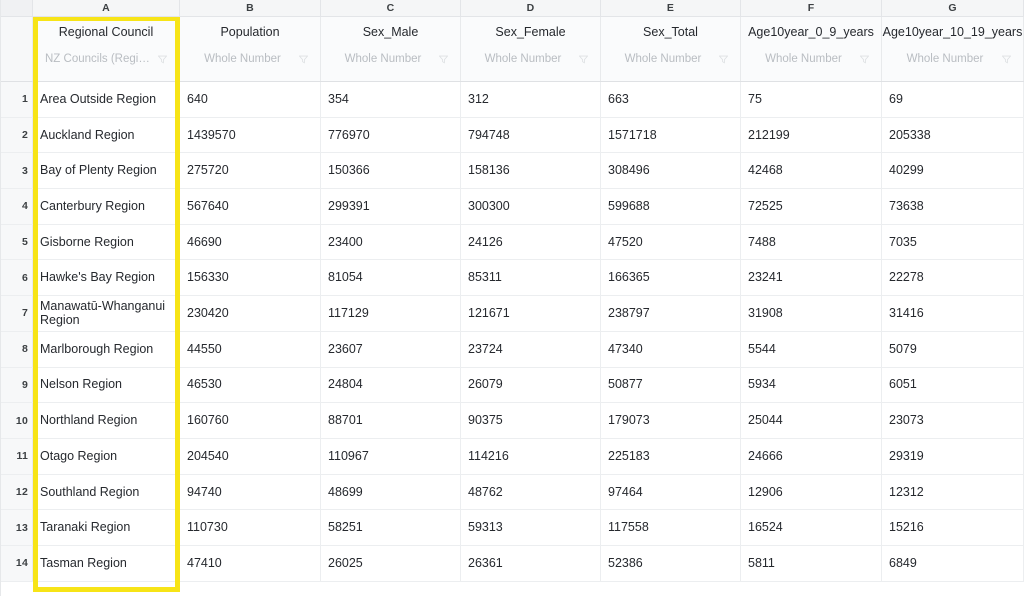 The image size is (1024, 596). What do you see at coordinates (953, 420) in the screenshot?
I see `cell-g10: 23073` at bounding box center [953, 420].